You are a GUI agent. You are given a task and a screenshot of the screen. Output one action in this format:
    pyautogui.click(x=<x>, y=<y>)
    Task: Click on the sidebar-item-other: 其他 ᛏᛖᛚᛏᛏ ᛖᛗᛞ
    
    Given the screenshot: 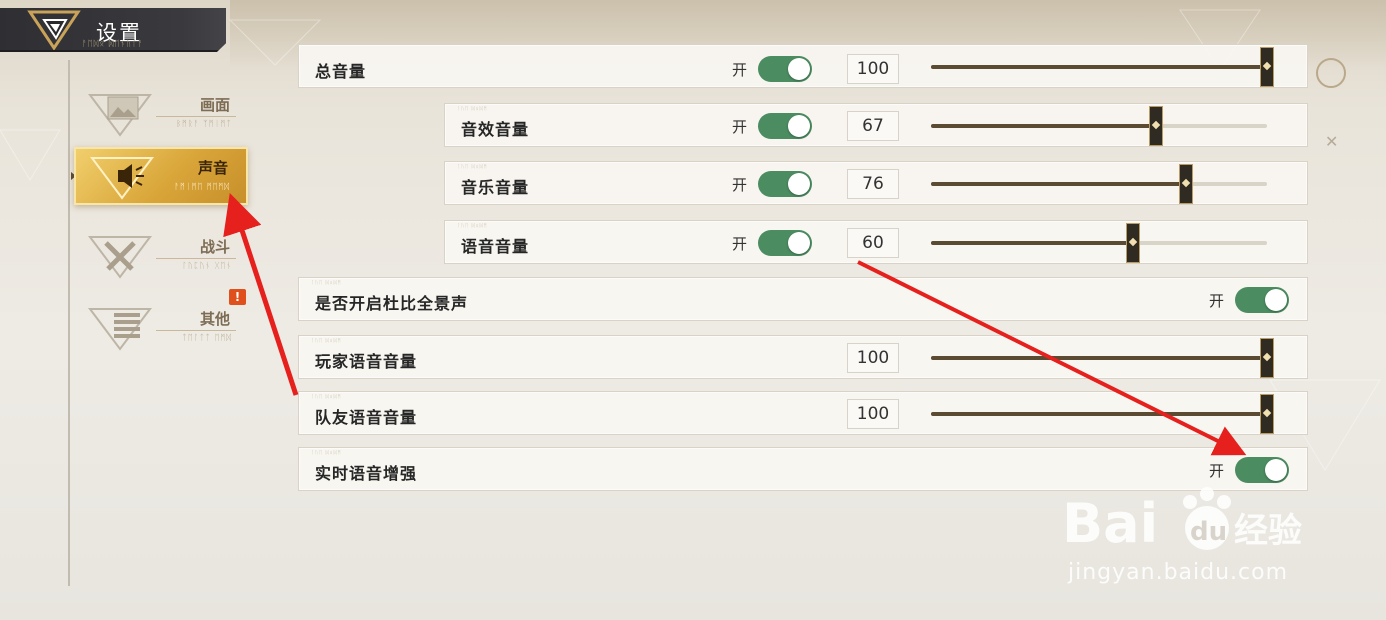 What is the action you would take?
    pyautogui.click(x=161, y=329)
    